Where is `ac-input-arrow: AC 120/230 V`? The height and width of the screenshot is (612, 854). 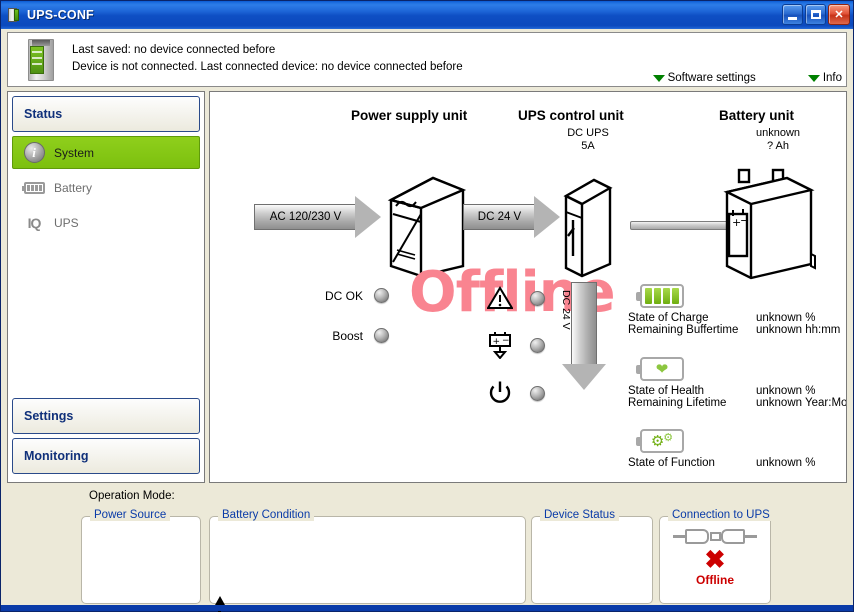
ac-input-arrow: AC 120/230 V is located at coordinates (318, 217).